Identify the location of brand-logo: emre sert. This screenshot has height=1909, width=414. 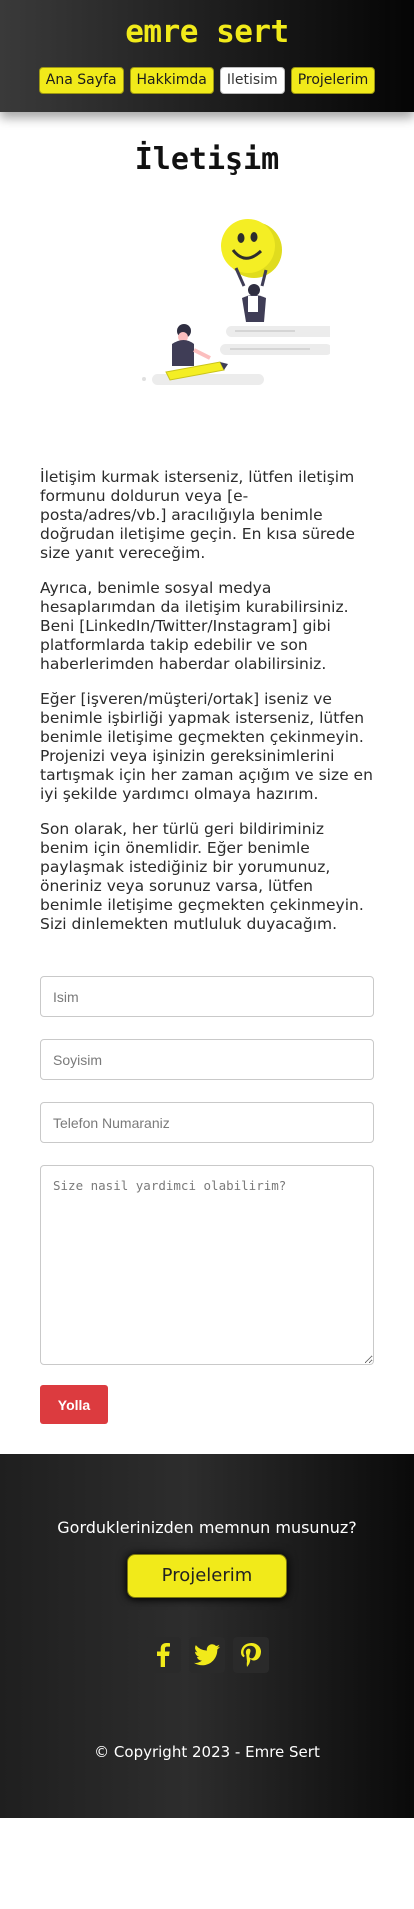
(207, 32).